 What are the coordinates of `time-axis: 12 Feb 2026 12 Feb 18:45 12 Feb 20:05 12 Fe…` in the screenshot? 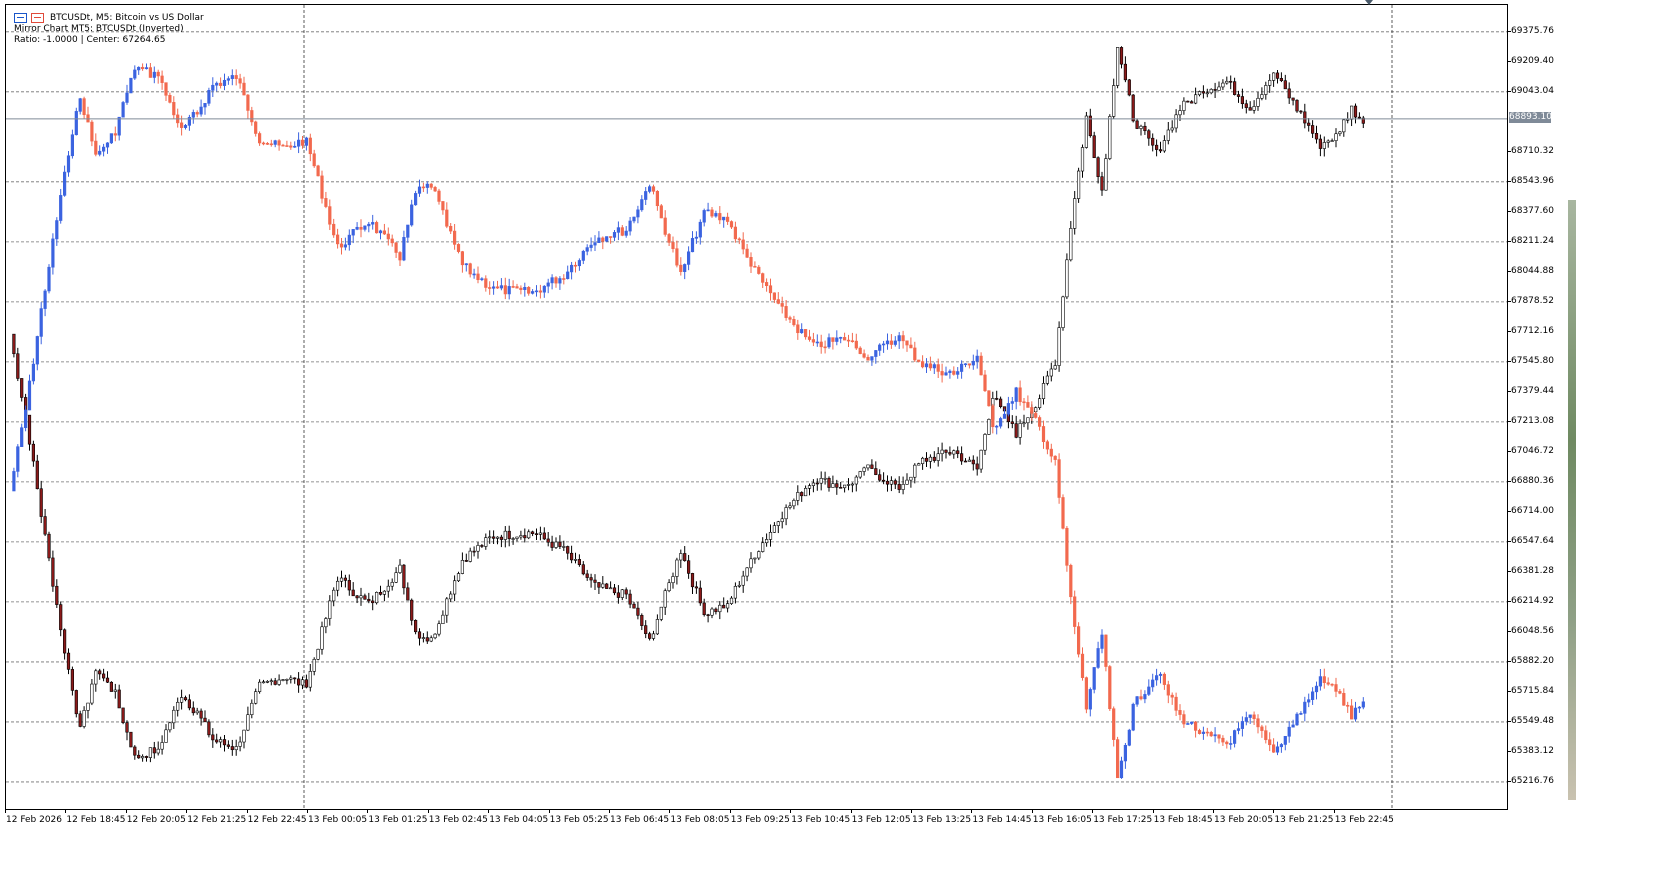 It's located at (756, 820).